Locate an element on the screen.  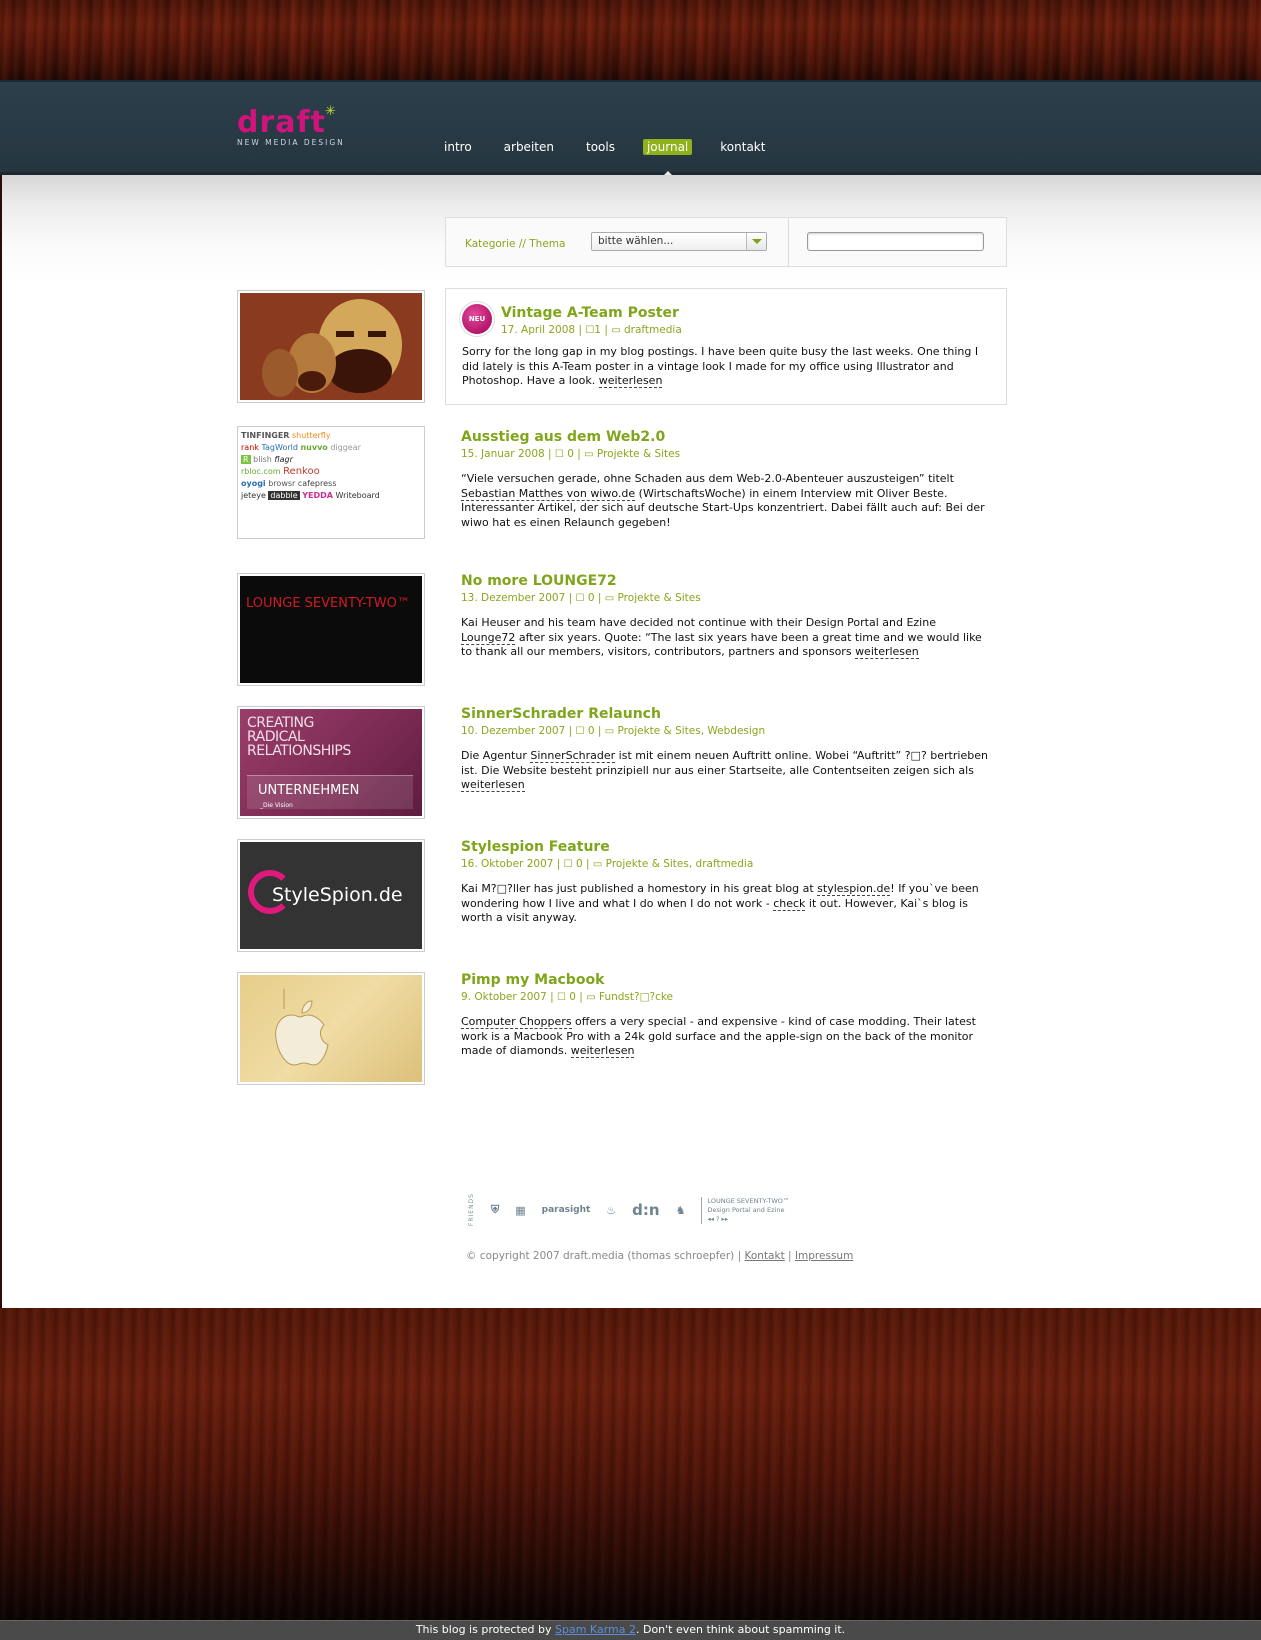
spam-karma-link: Spam Karma 2 is located at coordinates (595, 1629).